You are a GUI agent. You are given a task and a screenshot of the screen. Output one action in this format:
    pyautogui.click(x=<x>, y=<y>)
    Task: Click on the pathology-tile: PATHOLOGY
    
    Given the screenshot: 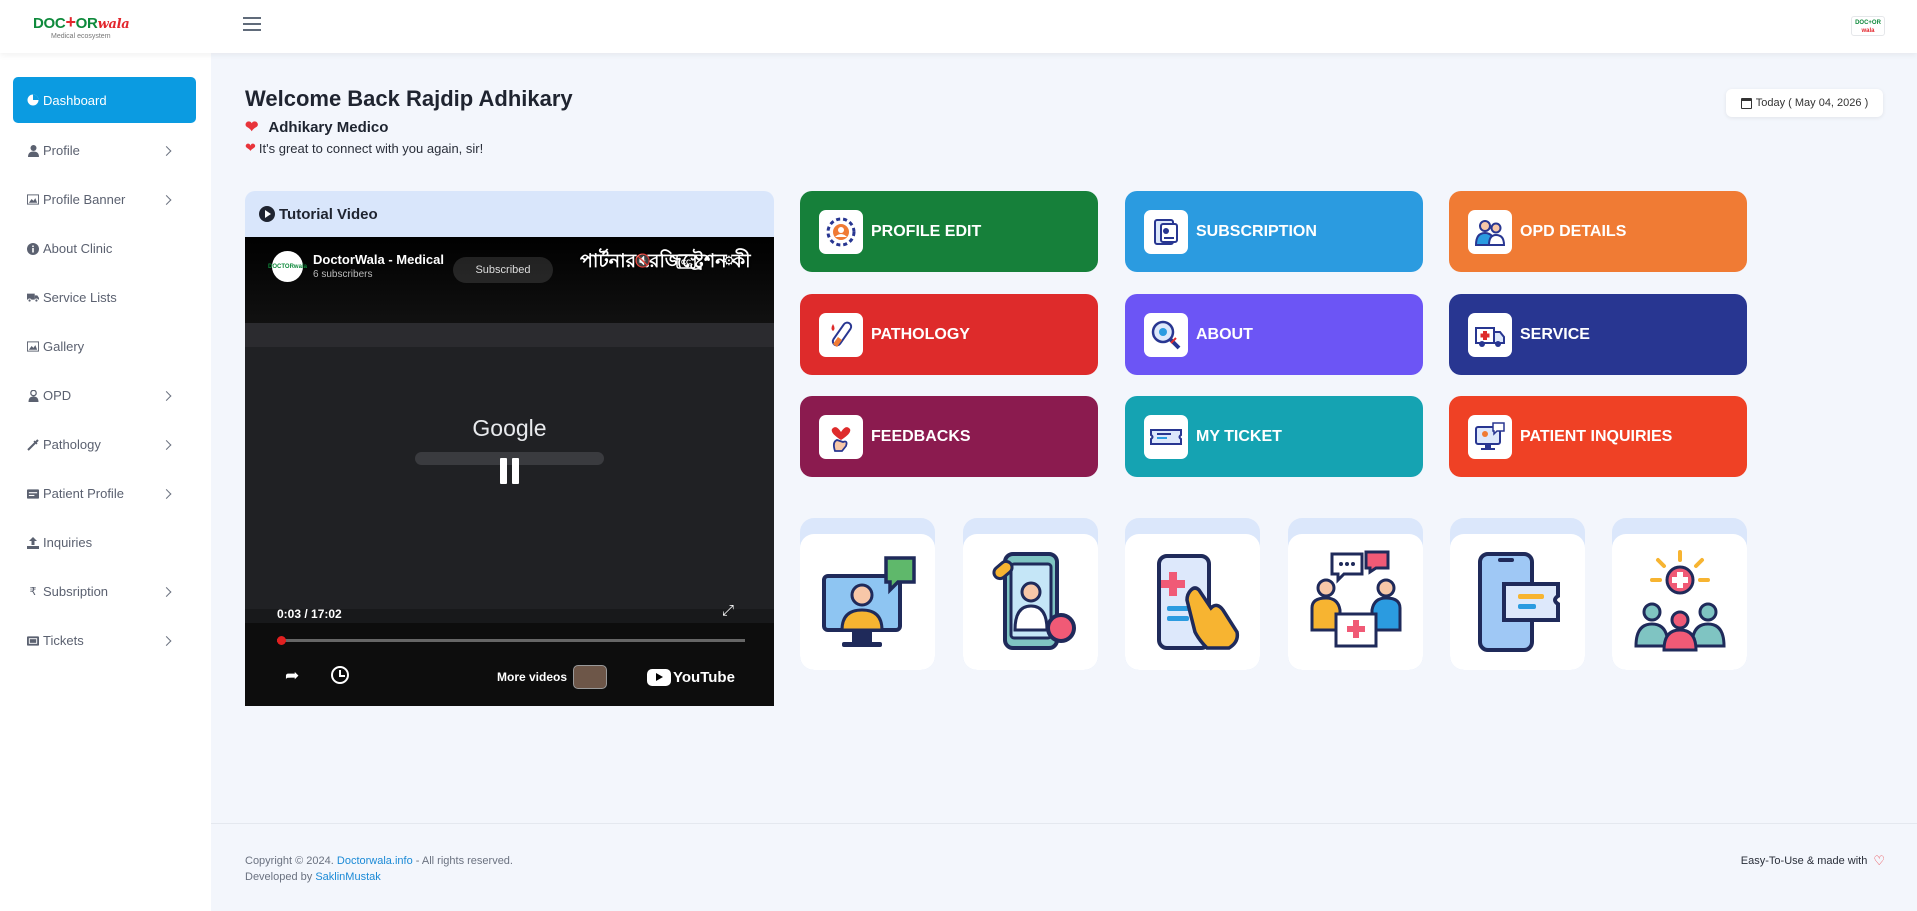 What is the action you would take?
    pyautogui.click(x=949, y=334)
    